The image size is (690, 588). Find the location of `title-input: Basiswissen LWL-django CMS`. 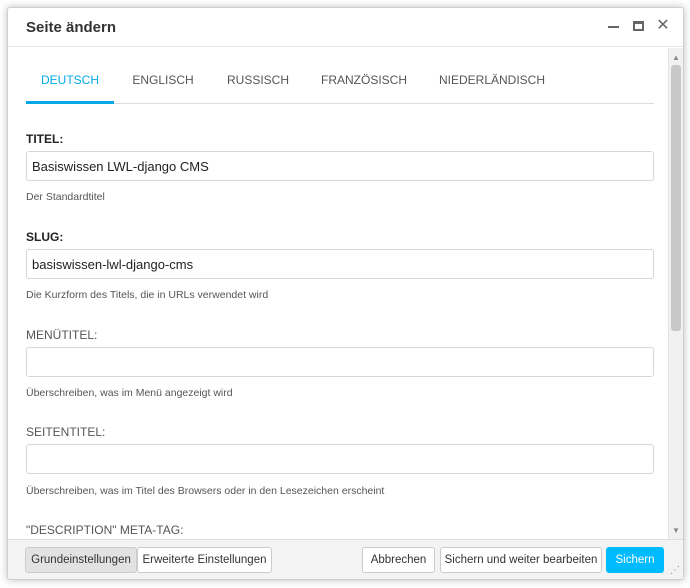

title-input: Basiswissen LWL-django CMS is located at coordinates (340, 166).